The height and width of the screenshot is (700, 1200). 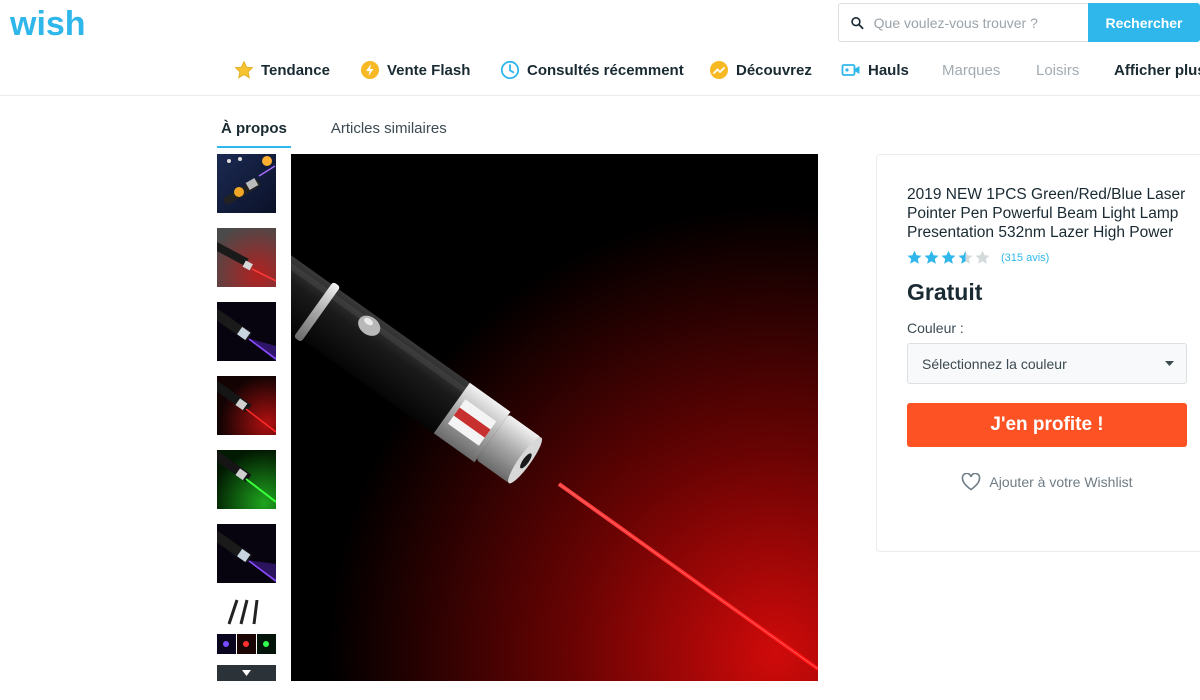 I want to click on tab-articles-similaires: Articles similaires, so click(x=389, y=130).